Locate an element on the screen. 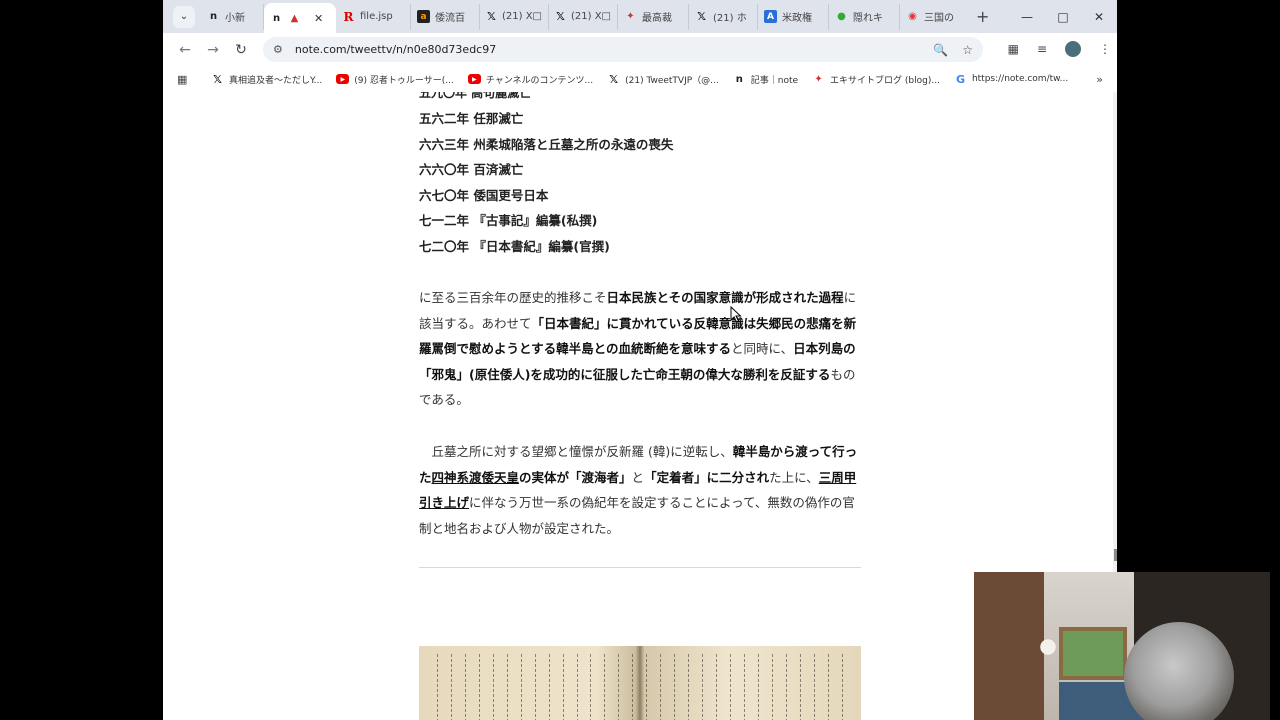 The height and width of the screenshot is (720, 1280). tab-strip: ⌄ n 小新 n ▲ ✕ R file.jsp a 倭流百 𝕏 (21) X□ is located at coordinates (640, 16).